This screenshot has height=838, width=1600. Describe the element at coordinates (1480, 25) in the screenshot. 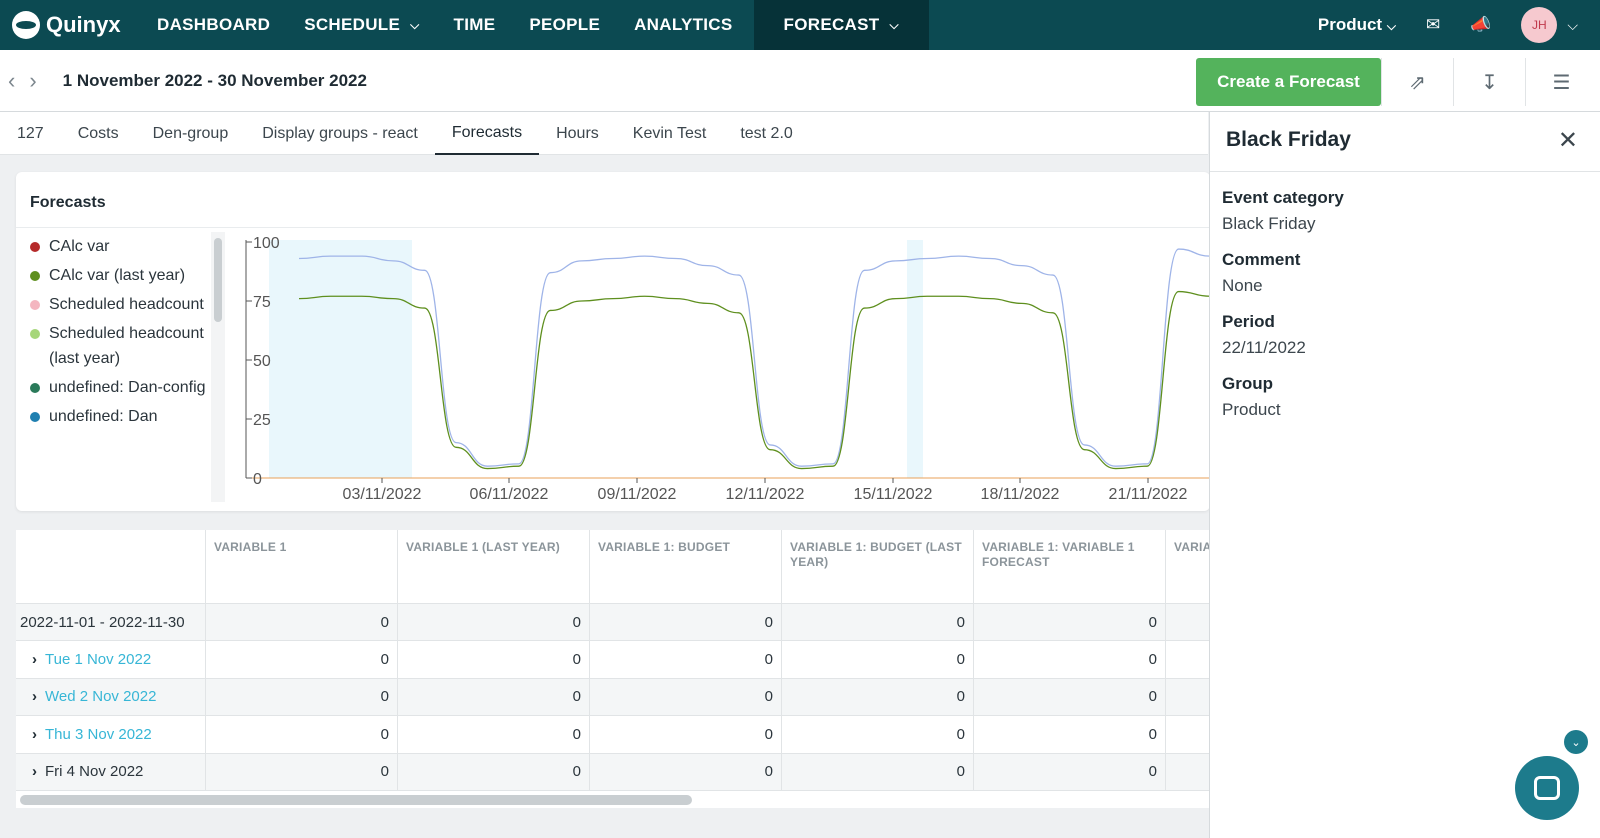

I see `megaphone-icon: 📣` at that location.